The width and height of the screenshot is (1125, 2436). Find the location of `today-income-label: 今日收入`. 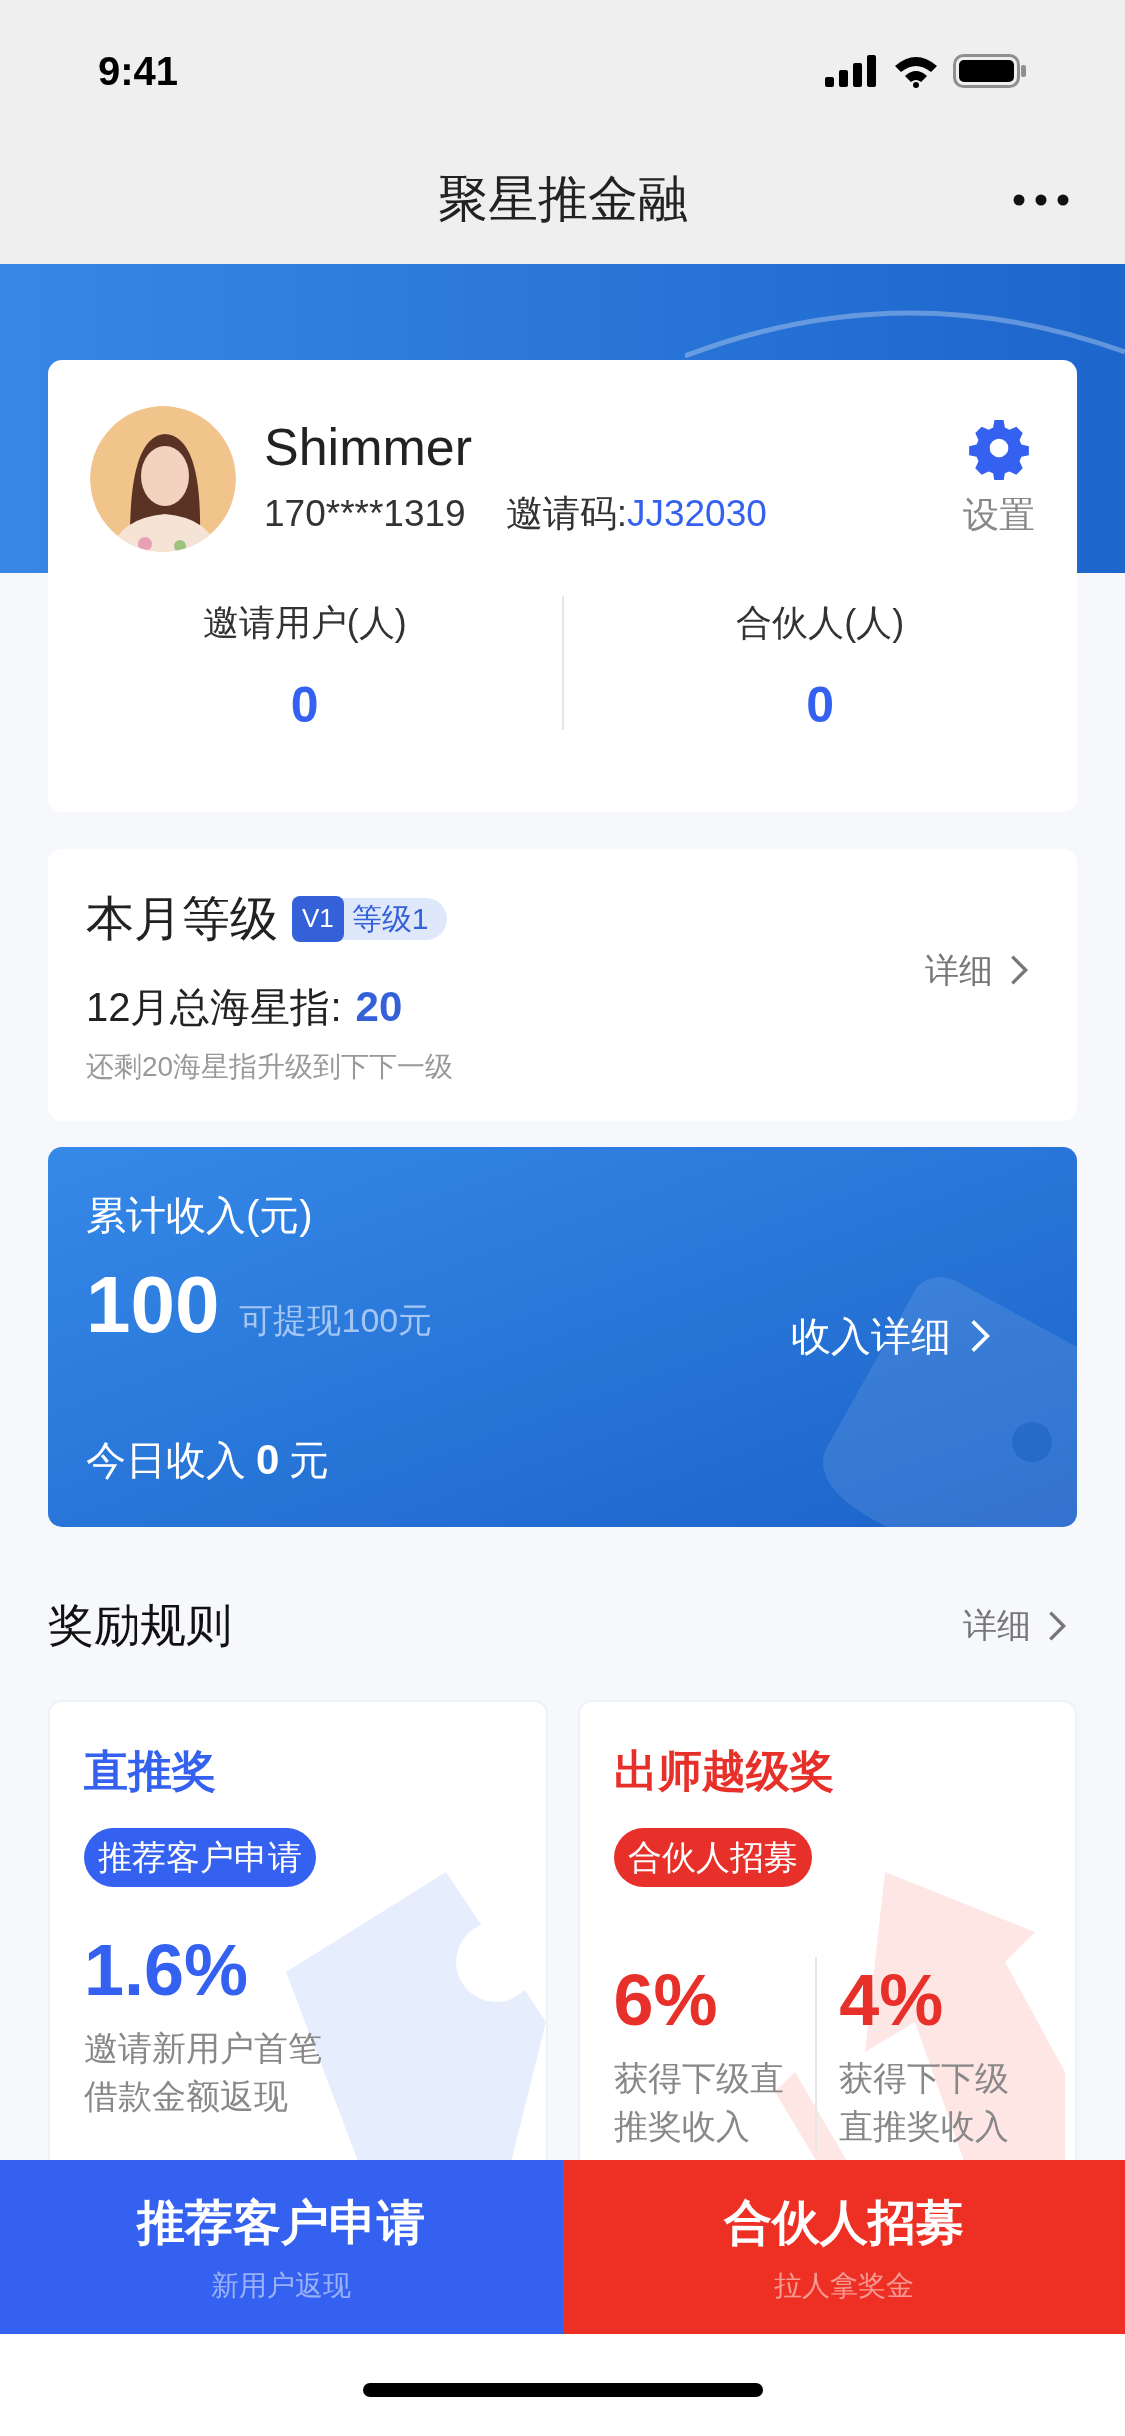

today-income-label: 今日收入 is located at coordinates (166, 1460).